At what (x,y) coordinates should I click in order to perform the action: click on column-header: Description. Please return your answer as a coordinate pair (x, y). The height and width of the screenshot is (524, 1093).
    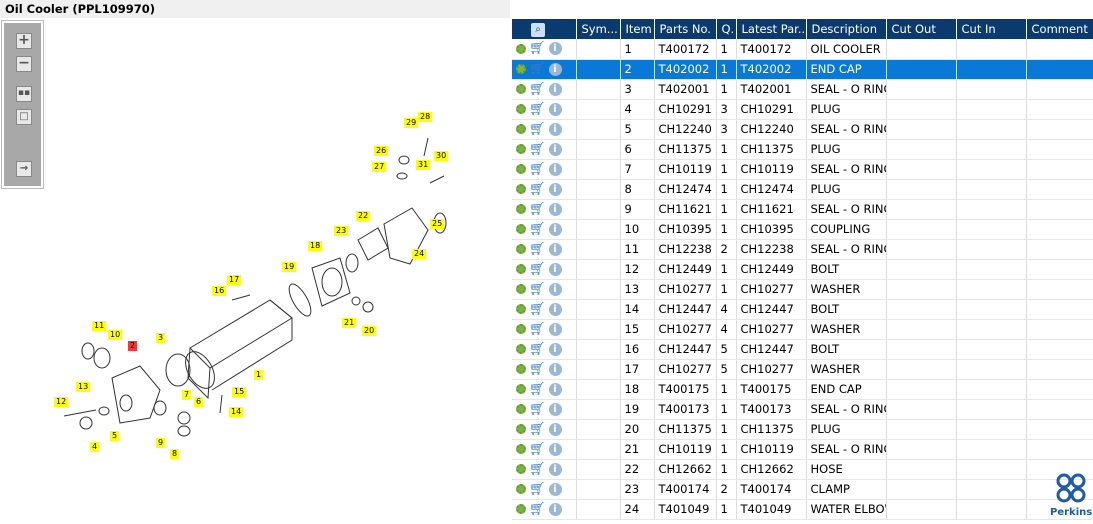
    Looking at the image, I should click on (846, 29).